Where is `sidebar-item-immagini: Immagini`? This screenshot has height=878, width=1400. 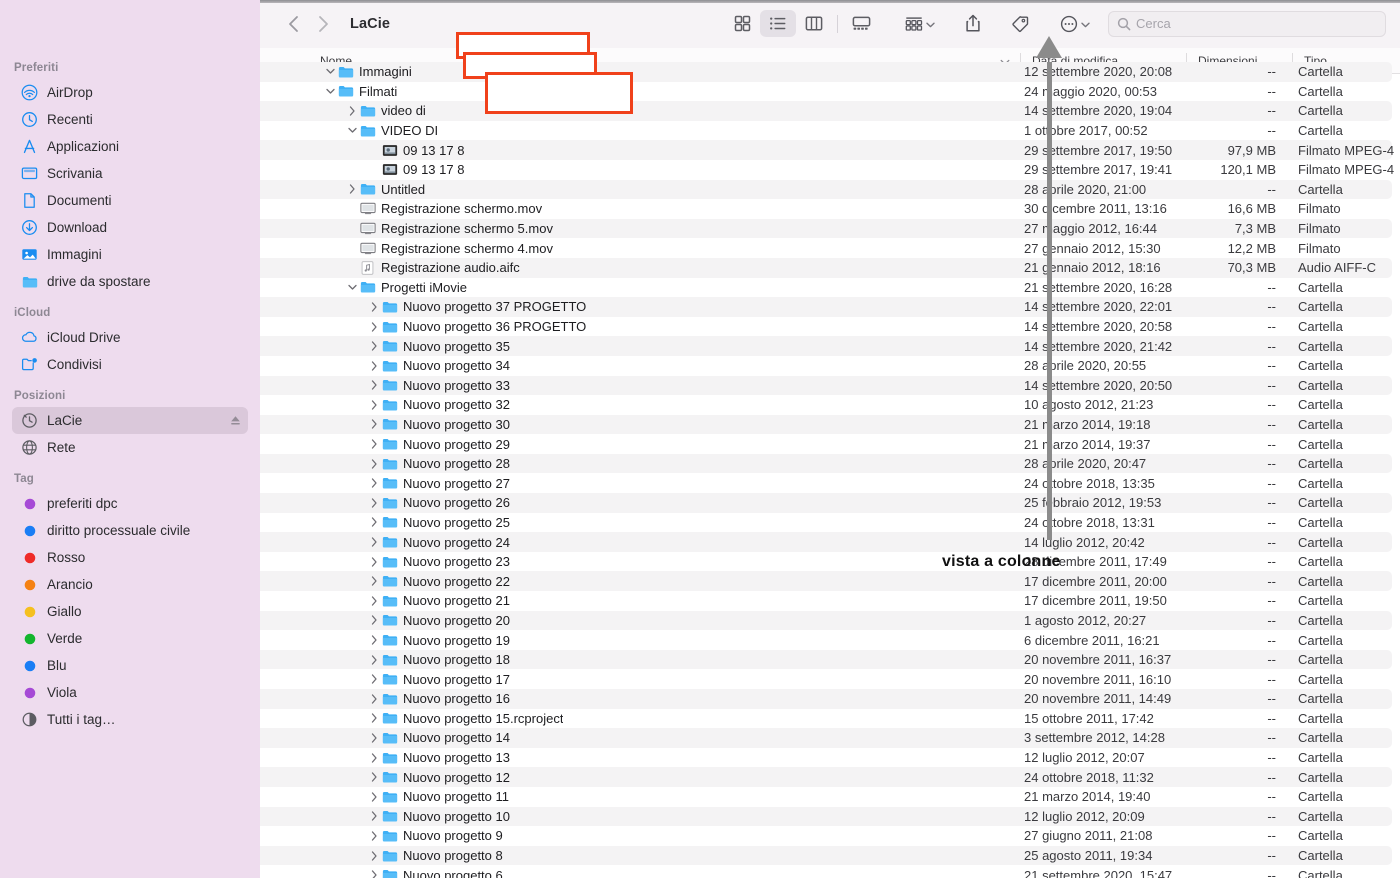 sidebar-item-immagini: Immagini is located at coordinates (130, 254).